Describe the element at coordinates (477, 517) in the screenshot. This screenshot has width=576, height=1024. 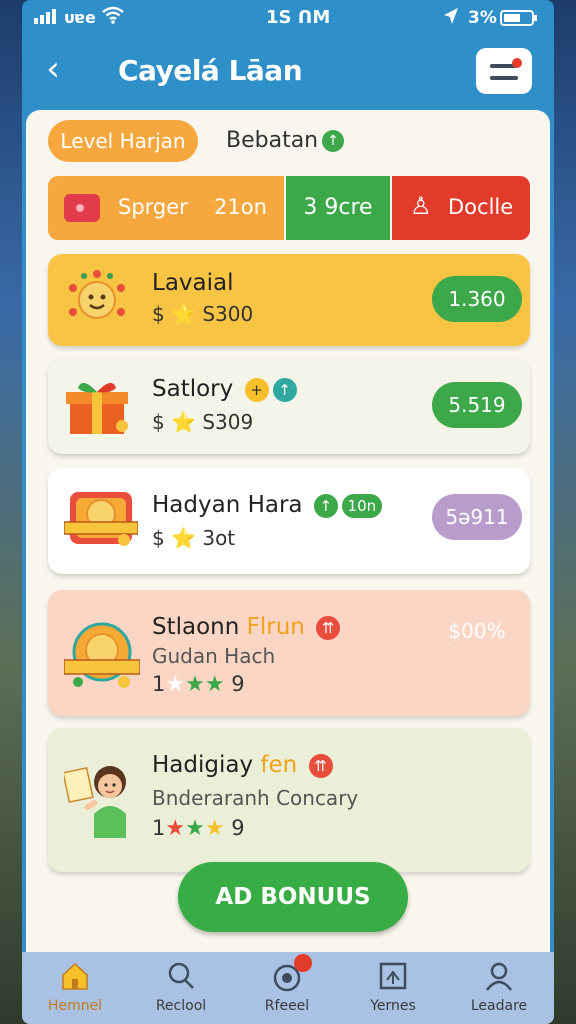
I see `price-button: 5ə911` at that location.